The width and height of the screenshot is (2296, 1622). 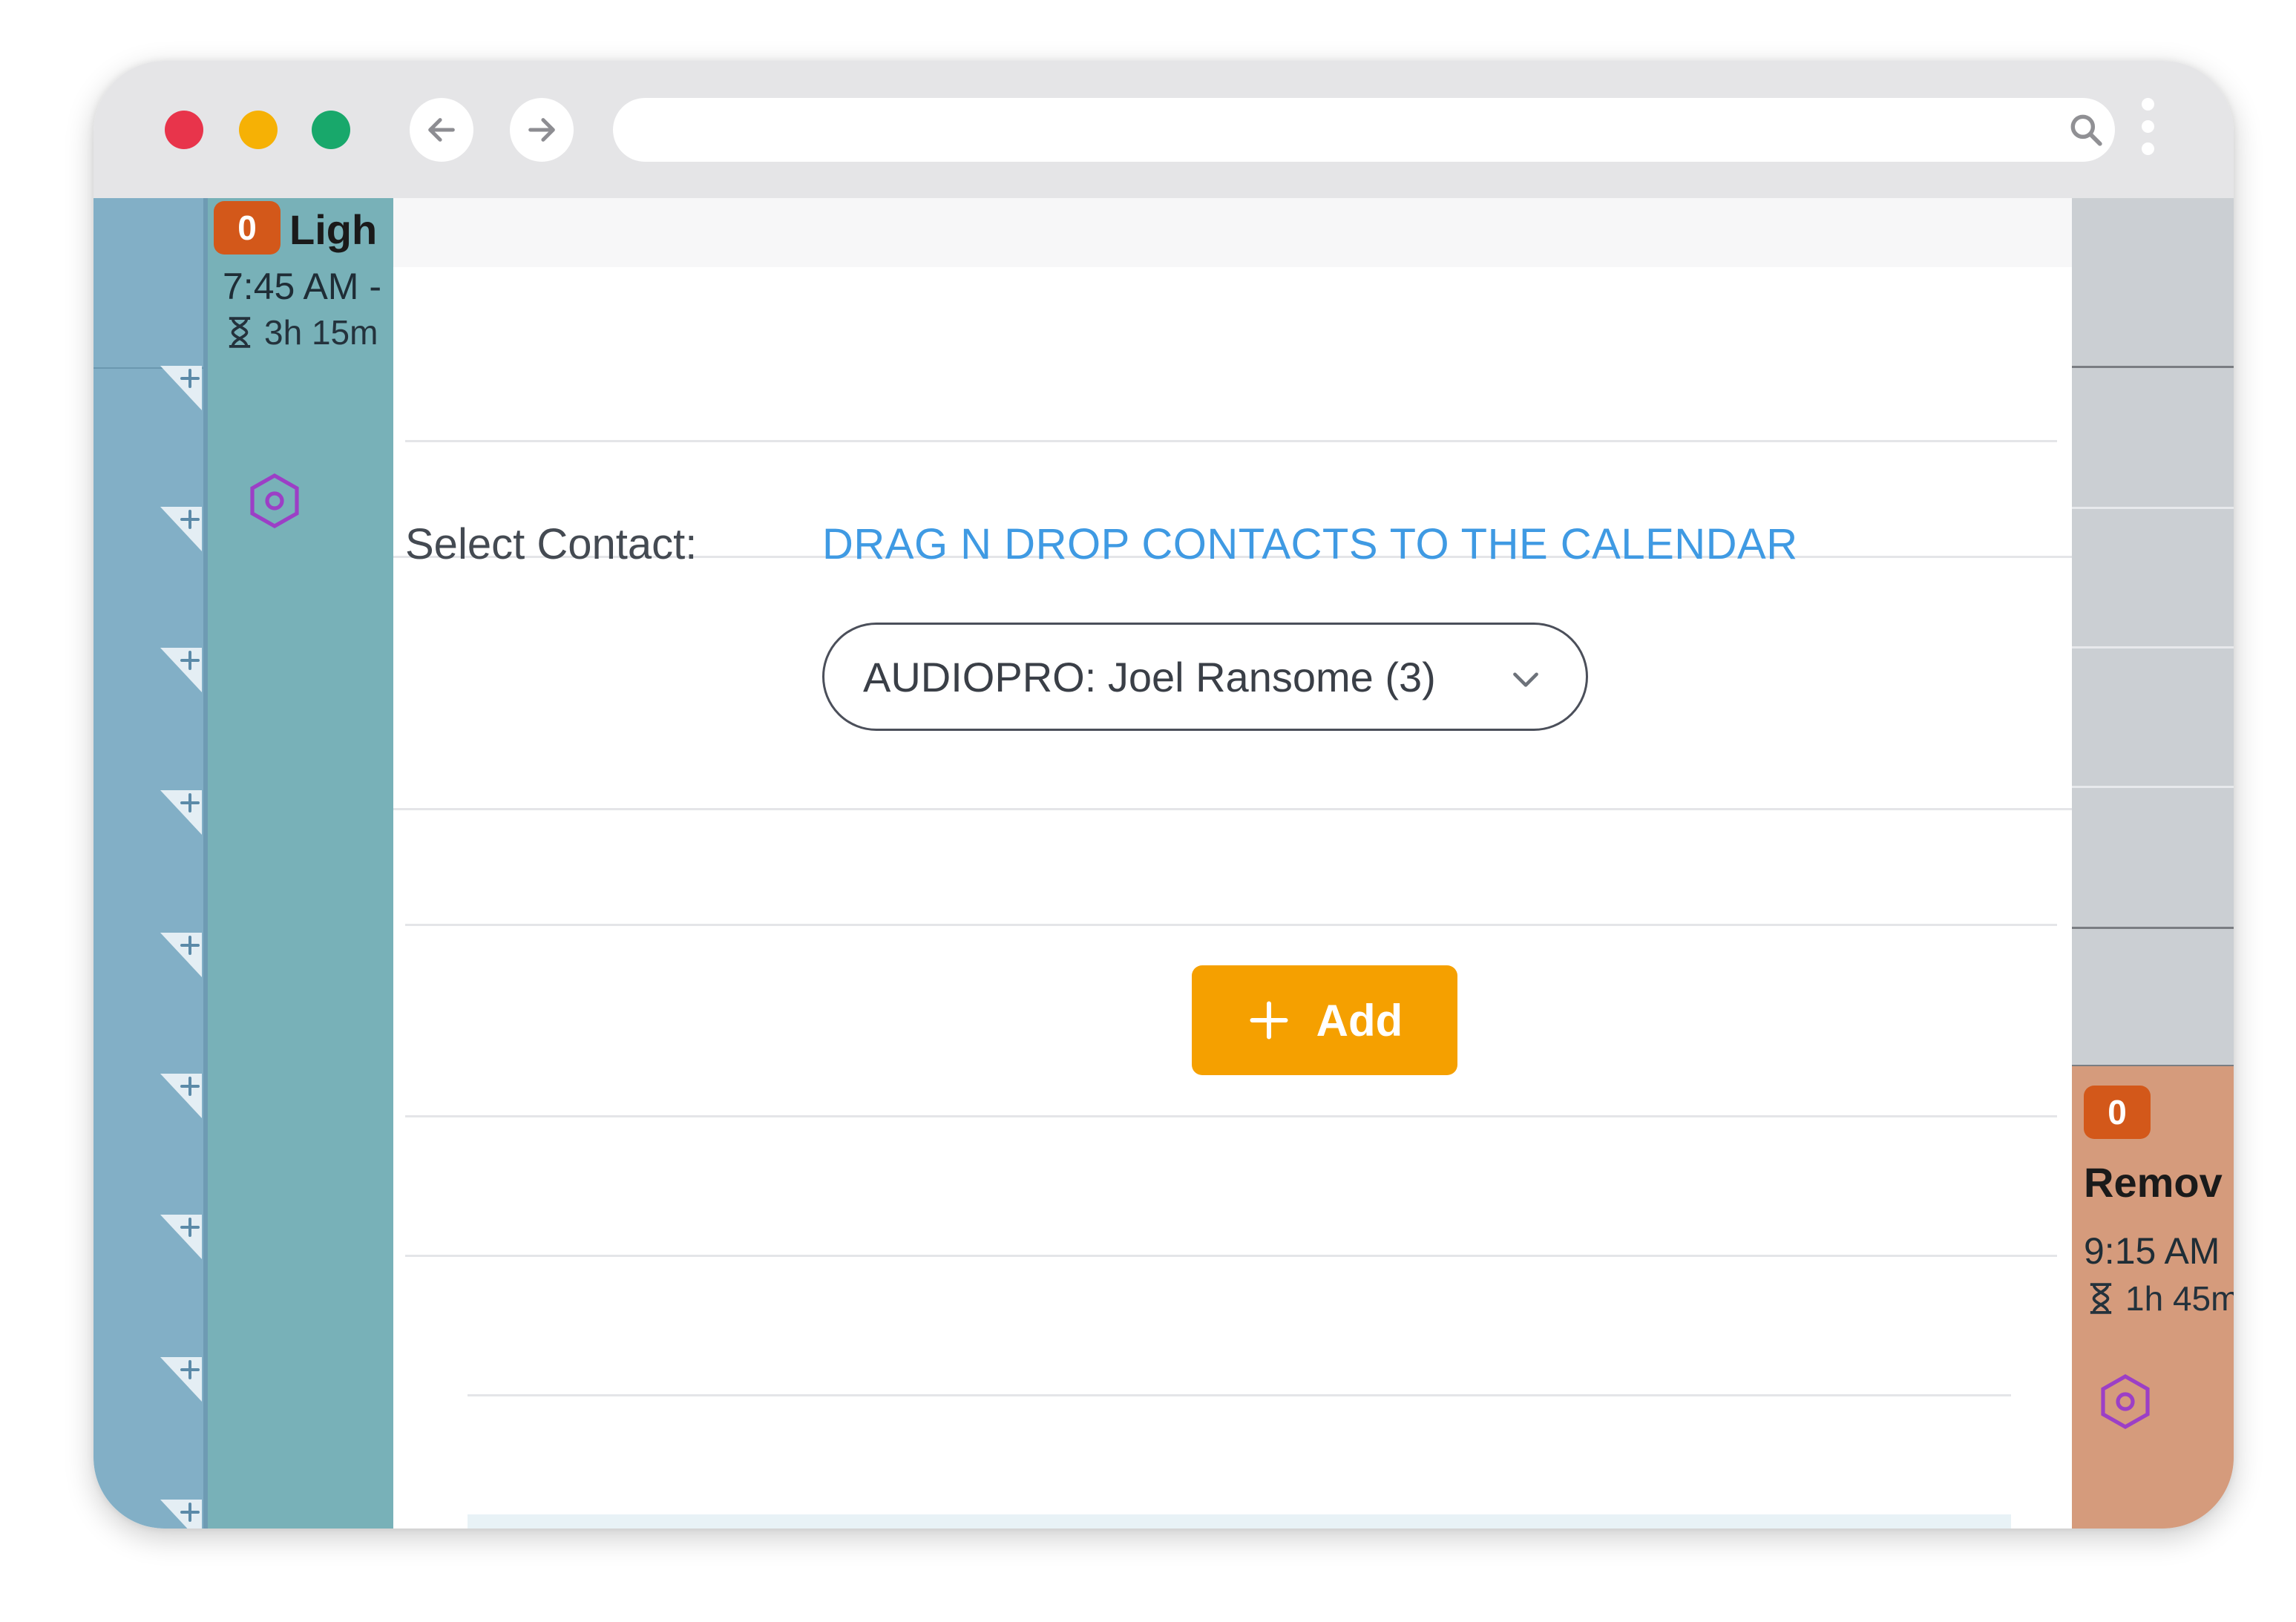 I want to click on event-card-left: 0 Ligh 7:45 AM - 3h 15m, so click(x=301, y=864).